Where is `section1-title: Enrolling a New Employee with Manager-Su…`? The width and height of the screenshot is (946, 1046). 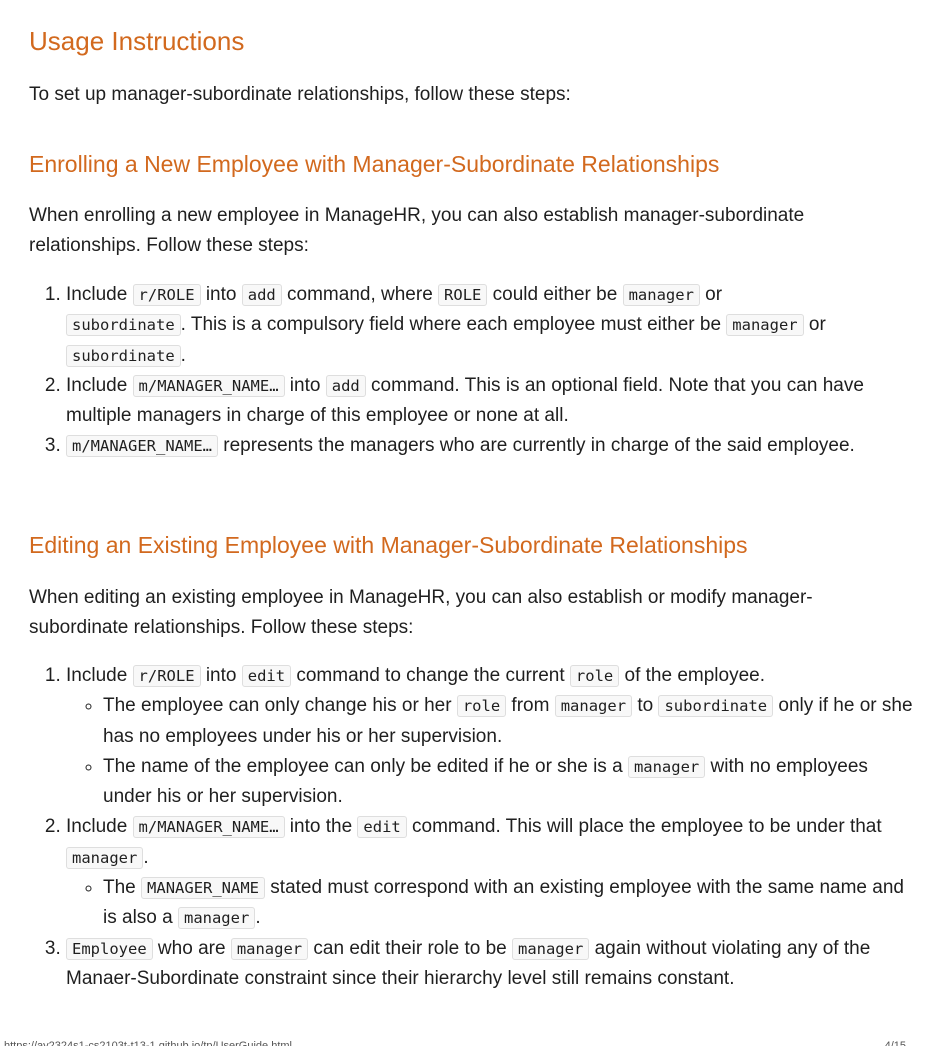
section1-title: Enrolling a New Employee with Manager-Su… is located at coordinates (374, 164).